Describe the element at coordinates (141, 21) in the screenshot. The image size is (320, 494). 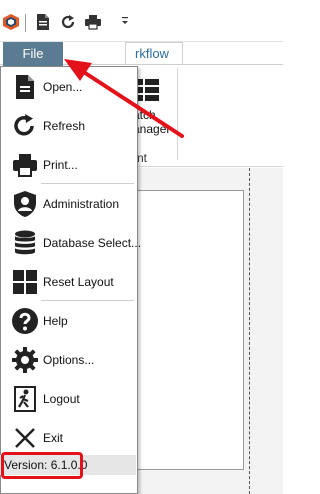
I see `quick-access-toolbar` at that location.